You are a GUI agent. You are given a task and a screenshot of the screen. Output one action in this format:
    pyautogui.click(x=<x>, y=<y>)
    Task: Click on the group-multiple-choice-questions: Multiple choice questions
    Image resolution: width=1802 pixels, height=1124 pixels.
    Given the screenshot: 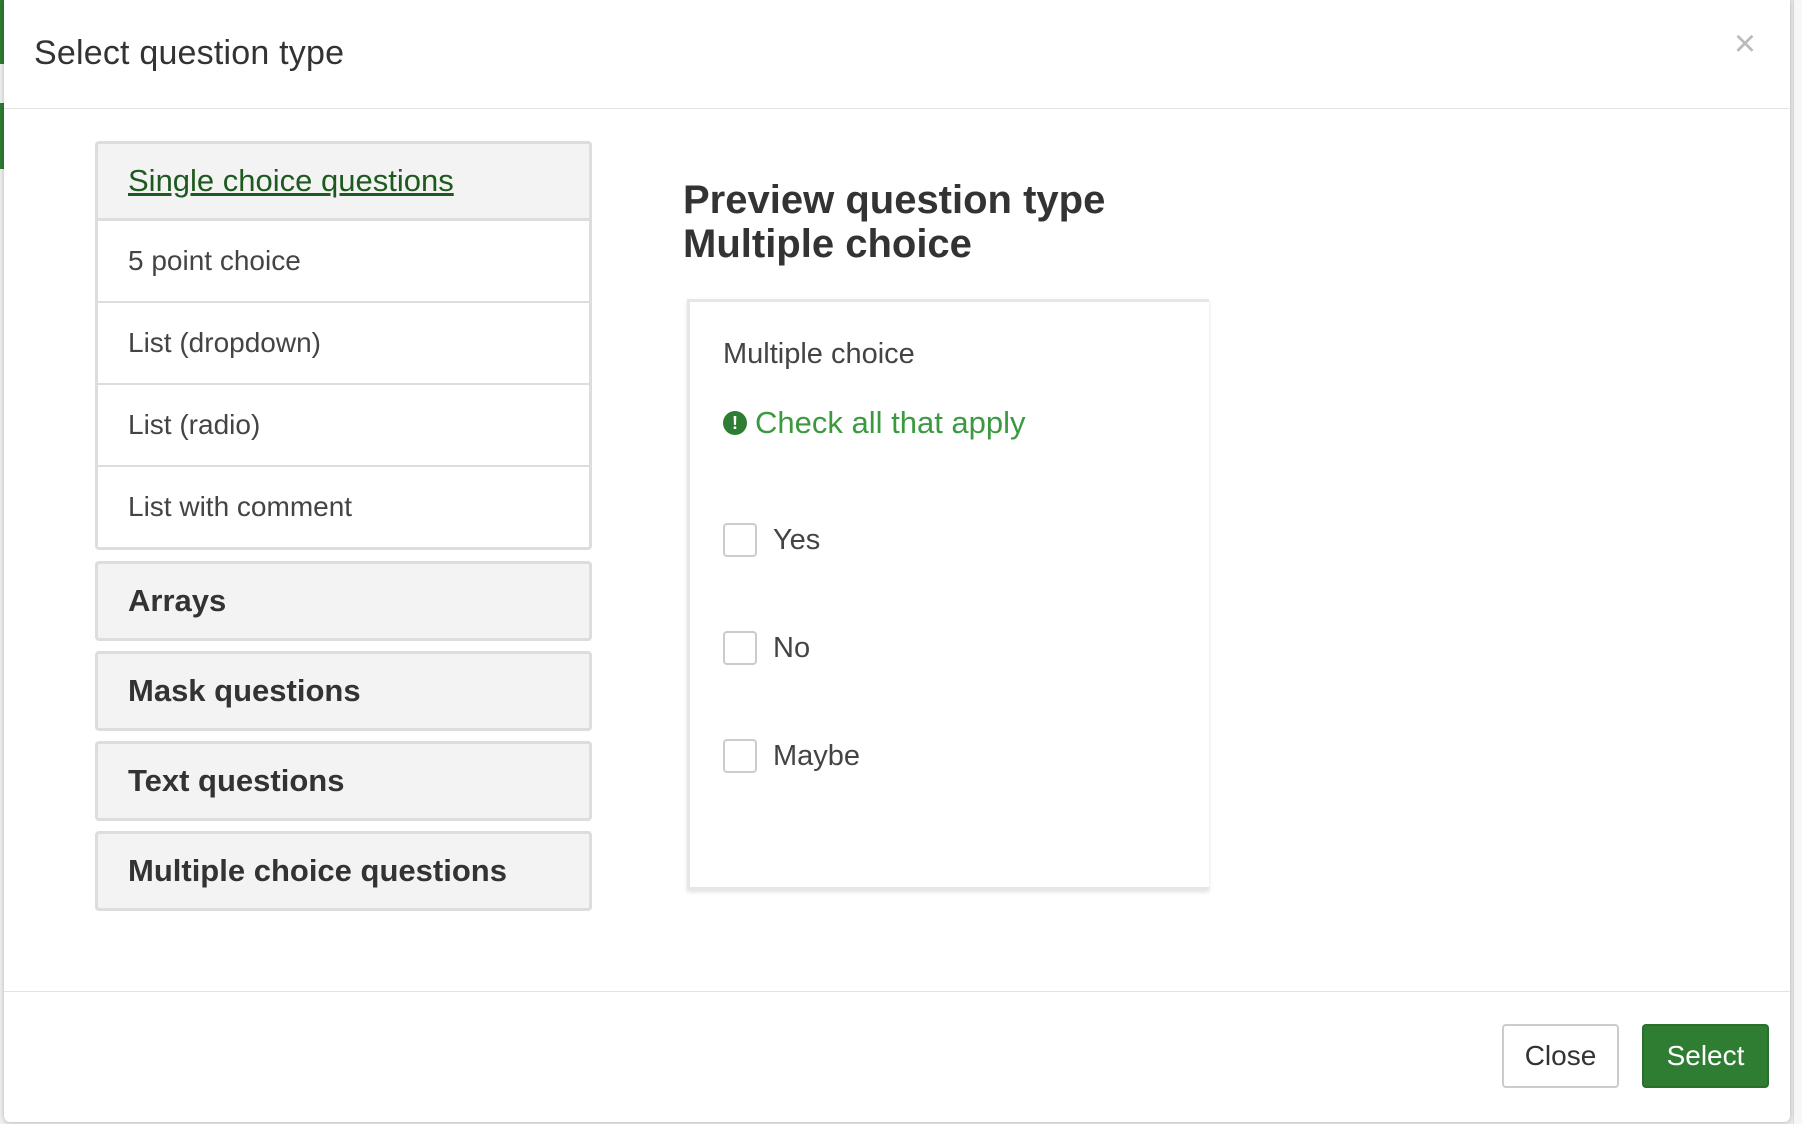 What is the action you would take?
    pyautogui.click(x=343, y=871)
    